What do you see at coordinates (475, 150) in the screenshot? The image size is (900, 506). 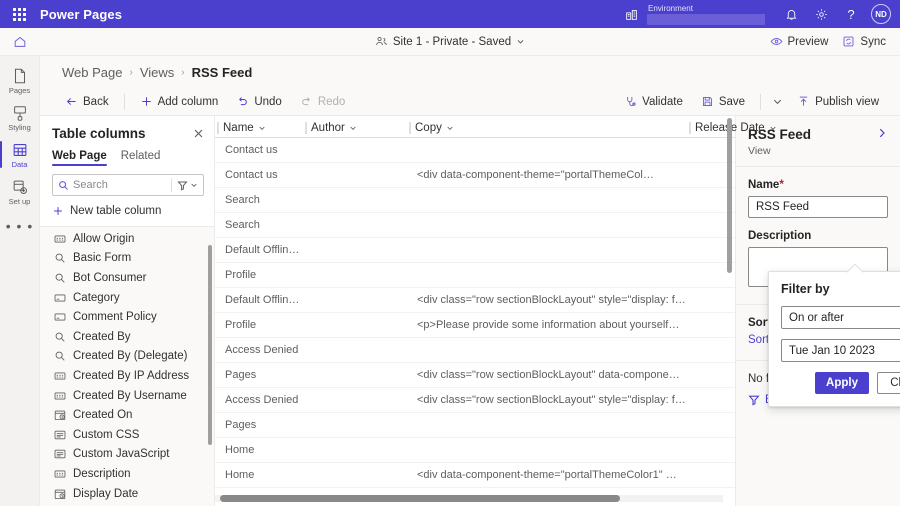 I see `table-row: Contact us` at bounding box center [475, 150].